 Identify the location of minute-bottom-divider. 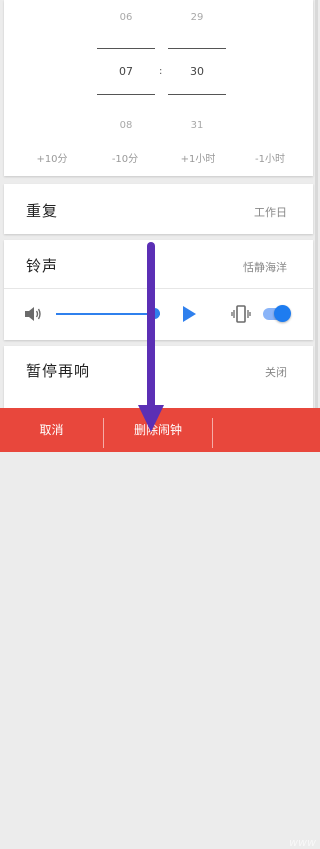
(197, 94).